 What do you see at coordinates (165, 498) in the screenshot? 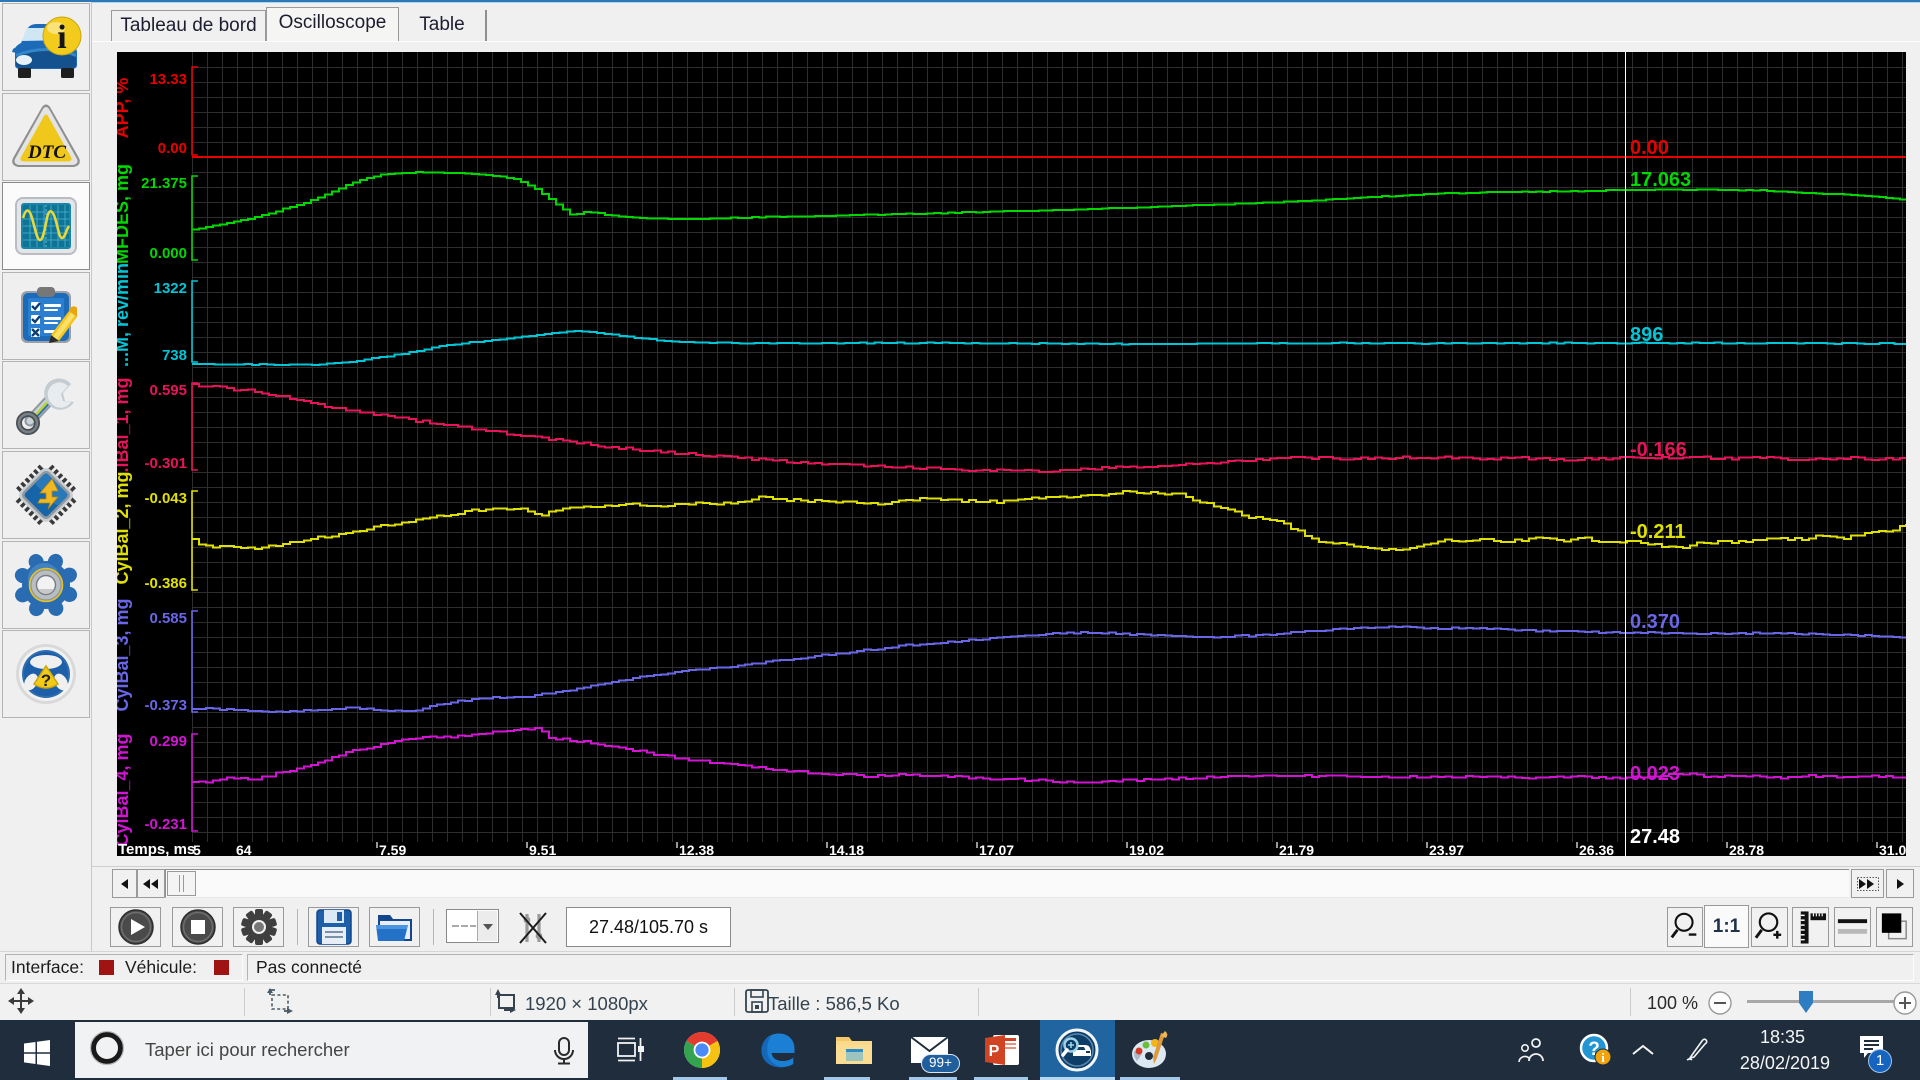
I see `svg-text: -0.043` at bounding box center [165, 498].